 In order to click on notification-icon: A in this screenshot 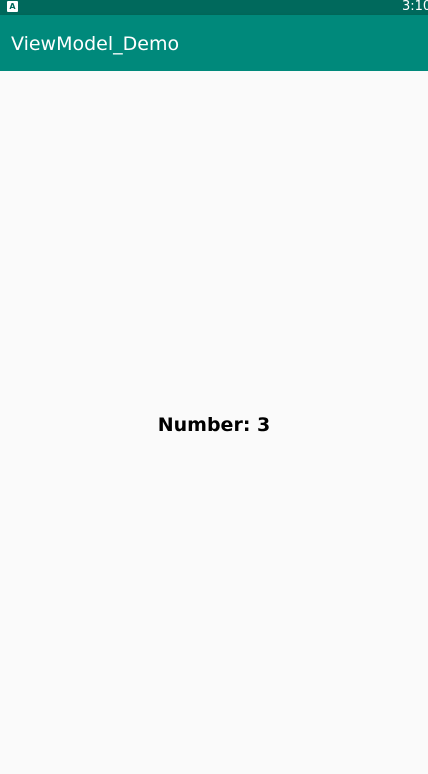, I will do `click(12, 6)`.